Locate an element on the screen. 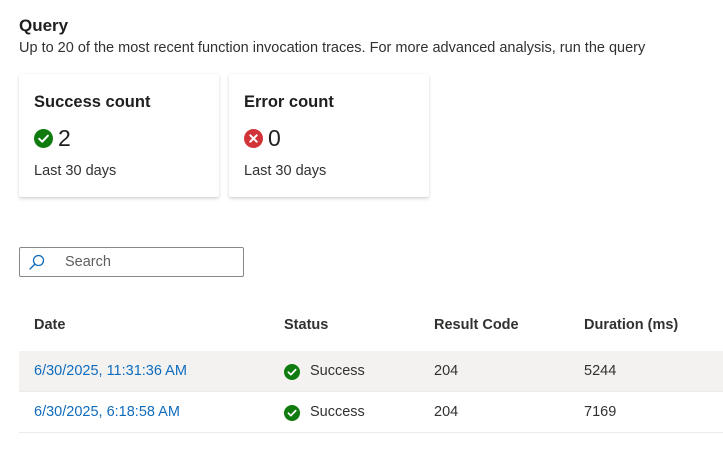  success-count-title: Success count is located at coordinates (92, 102).